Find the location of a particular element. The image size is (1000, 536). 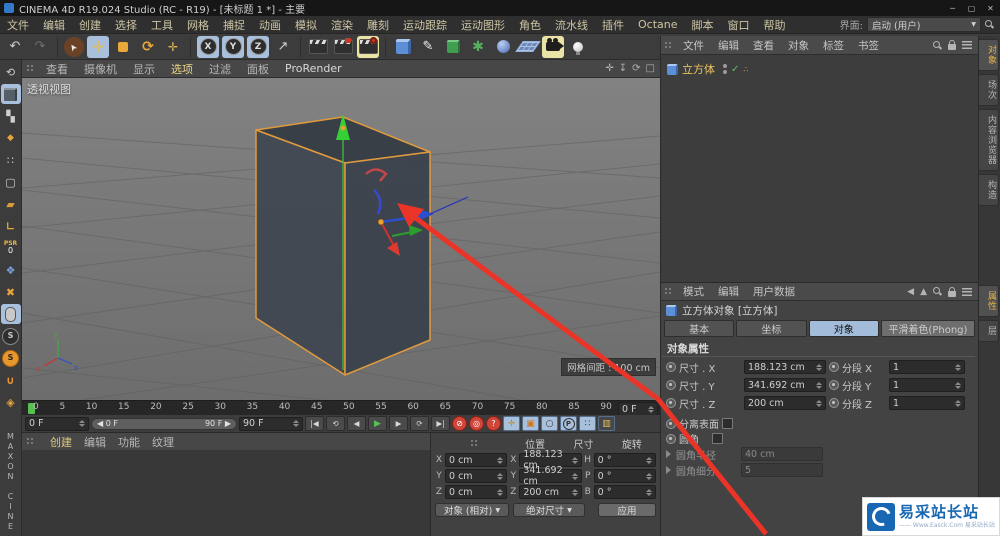

am-menu-userdata: 用户数据 is located at coordinates (774, 291).